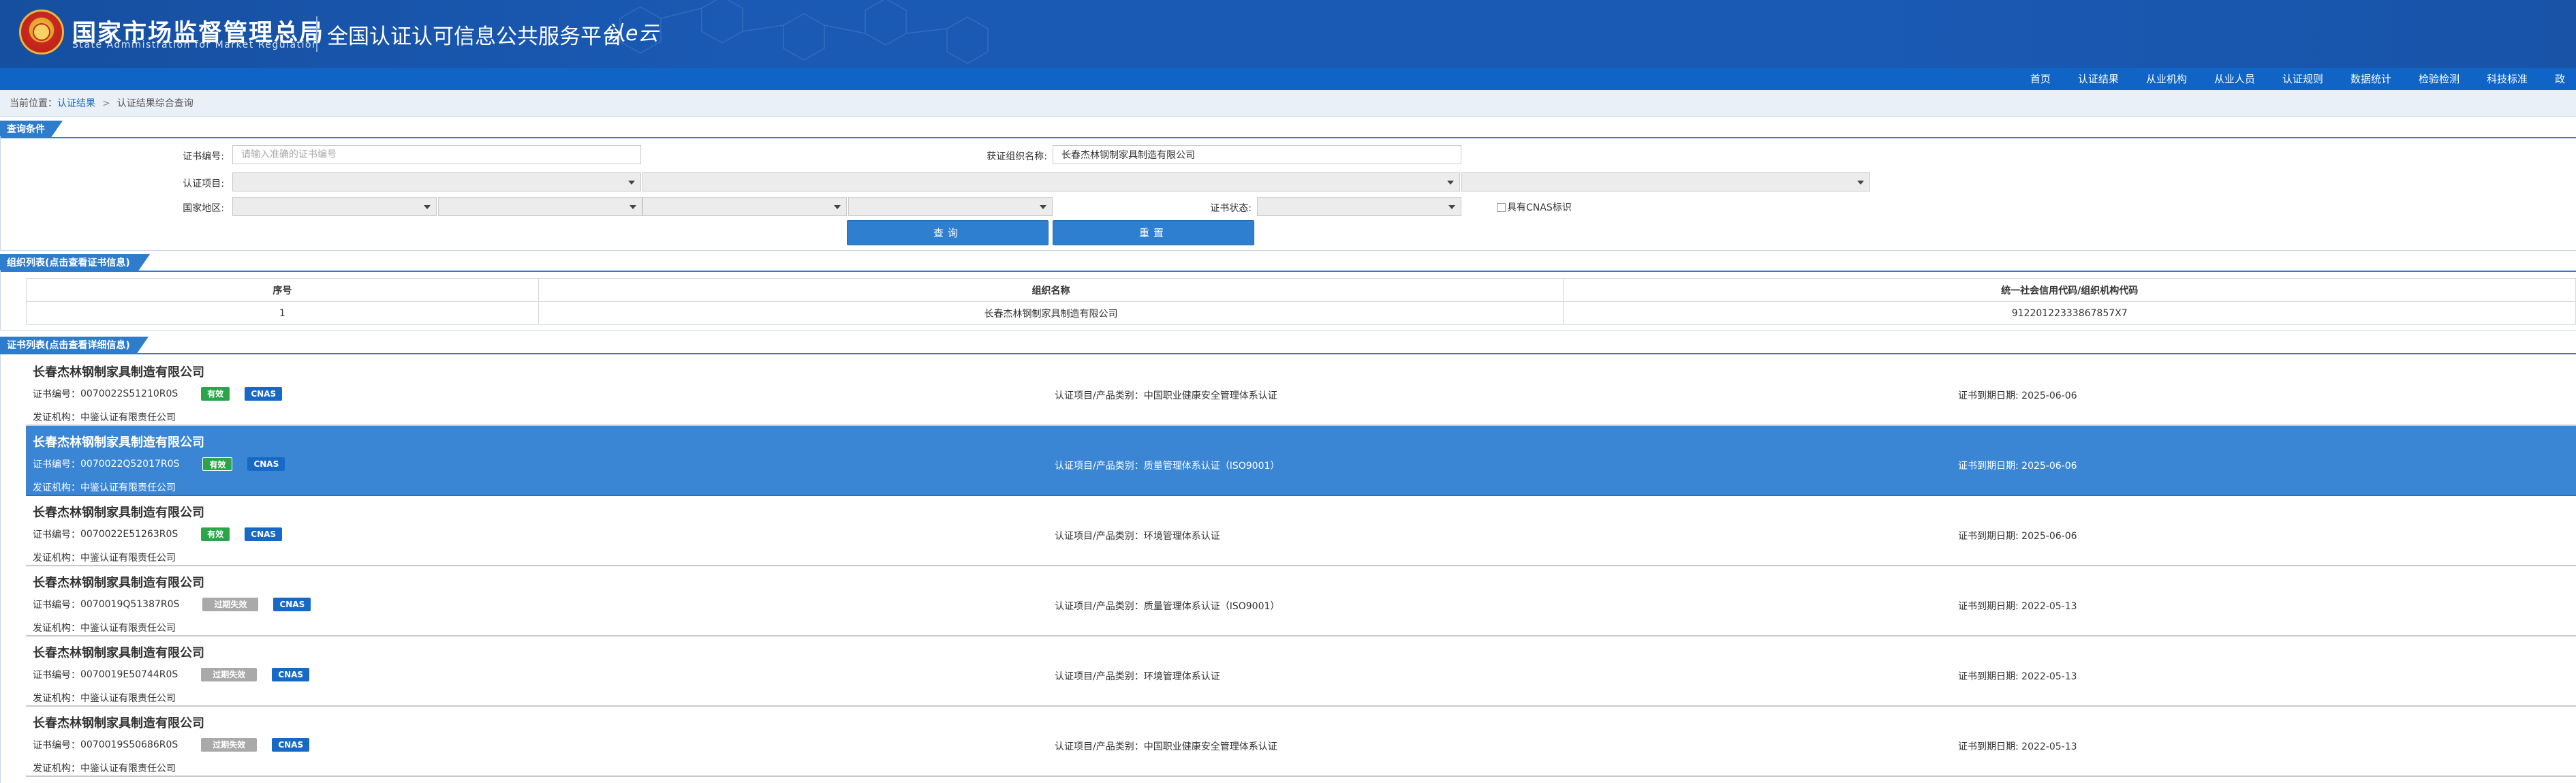 The width and height of the screenshot is (2576, 783). What do you see at coordinates (948, 232) in the screenshot?
I see `search-button: 查询` at bounding box center [948, 232].